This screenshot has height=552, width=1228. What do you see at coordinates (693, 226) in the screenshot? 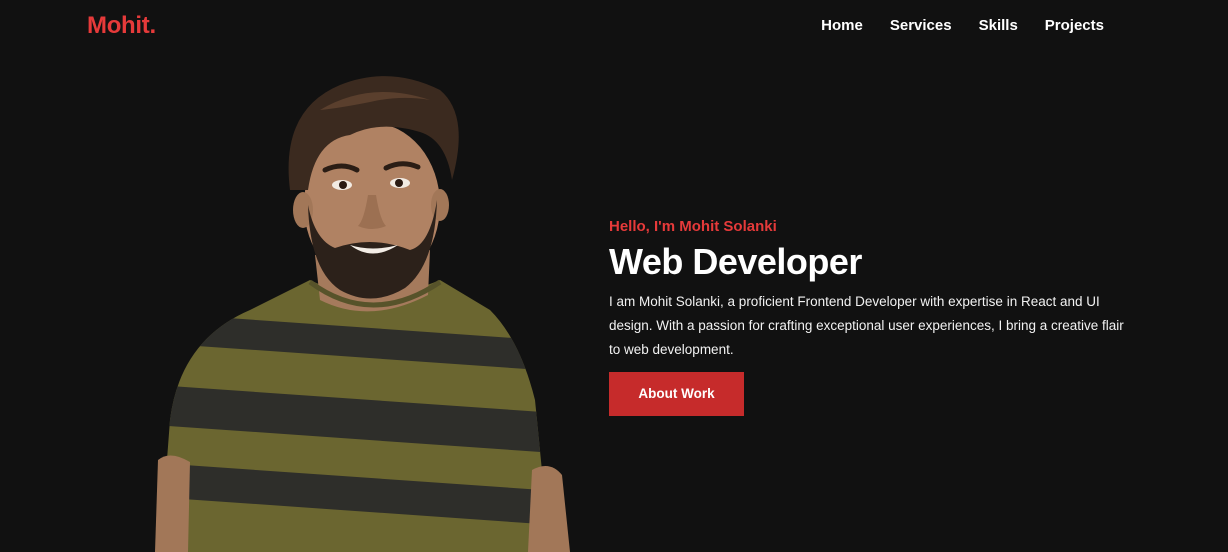
I see `hero-greeting: Hello, I'm Mohit Solanki` at bounding box center [693, 226].